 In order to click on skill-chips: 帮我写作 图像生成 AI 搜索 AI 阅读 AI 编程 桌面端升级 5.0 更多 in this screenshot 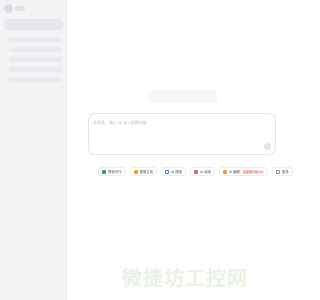, I will do `click(195, 171)`.